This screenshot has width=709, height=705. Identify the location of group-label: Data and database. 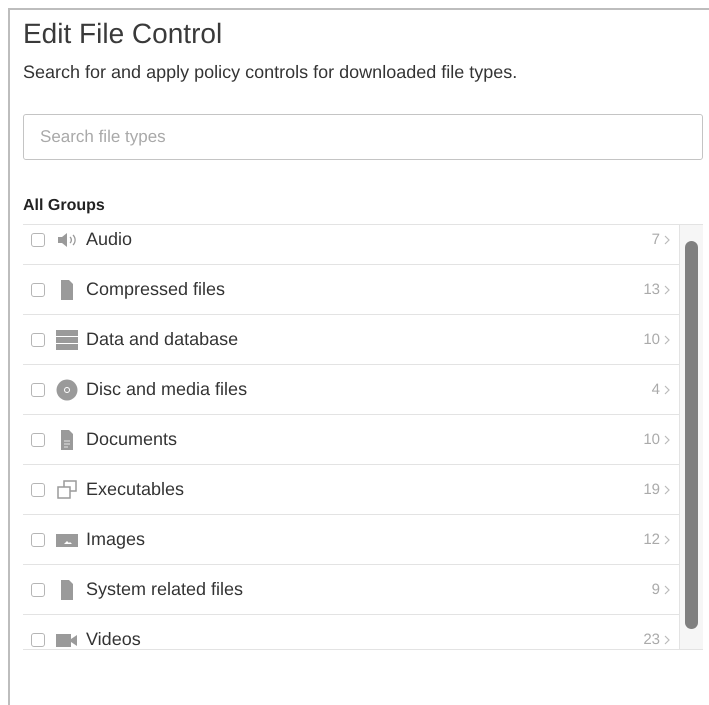
(365, 339).